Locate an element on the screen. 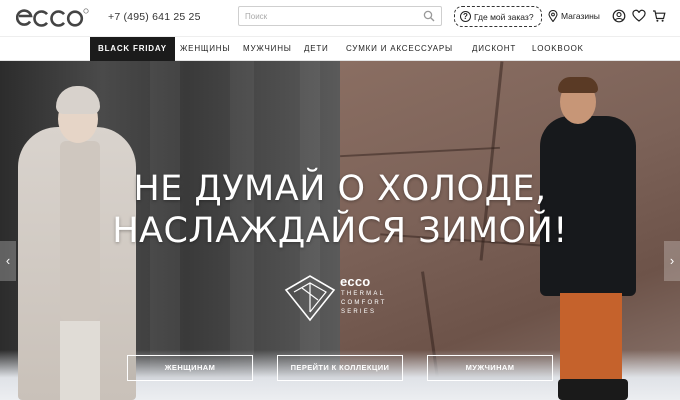  woman-model-trousers is located at coordinates (80, 360).